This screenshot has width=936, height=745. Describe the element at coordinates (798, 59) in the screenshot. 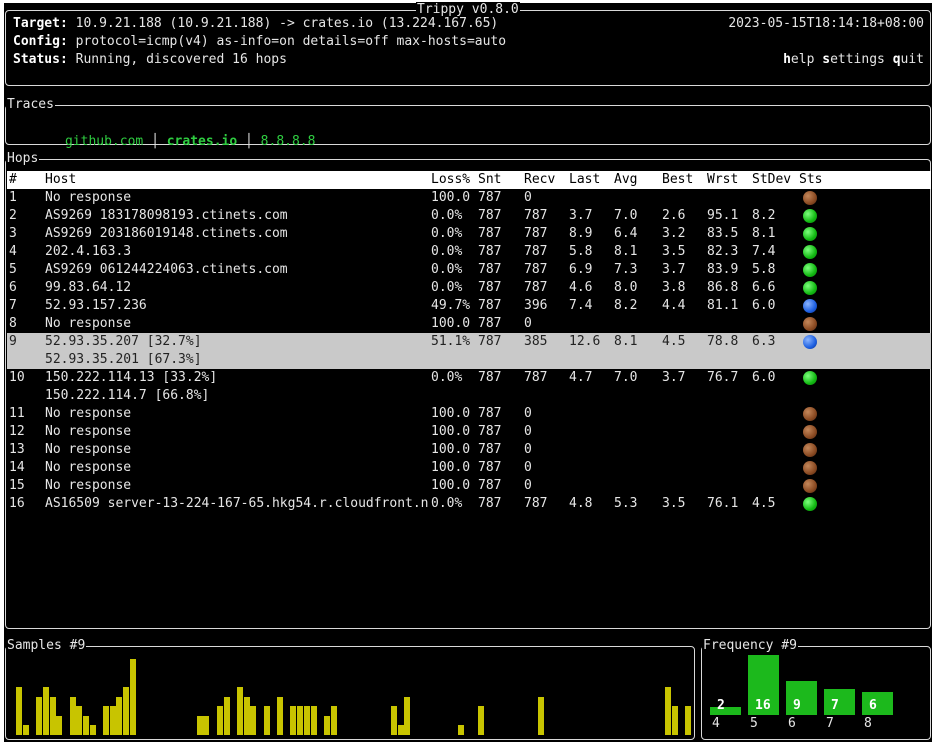

I see `help-button: help` at that location.